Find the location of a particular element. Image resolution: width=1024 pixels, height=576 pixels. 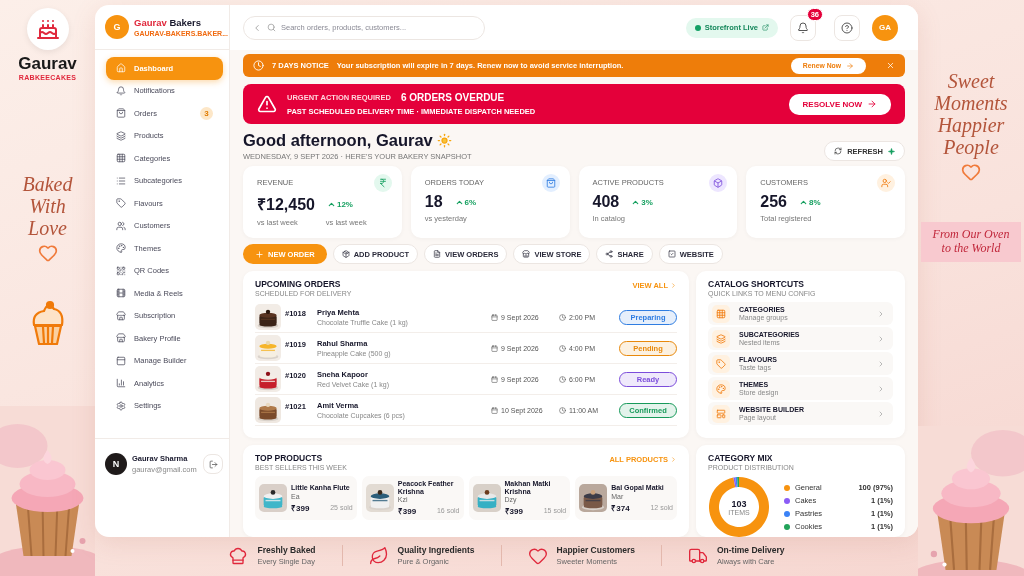

sparkle-icon is located at coordinates (891, 151).